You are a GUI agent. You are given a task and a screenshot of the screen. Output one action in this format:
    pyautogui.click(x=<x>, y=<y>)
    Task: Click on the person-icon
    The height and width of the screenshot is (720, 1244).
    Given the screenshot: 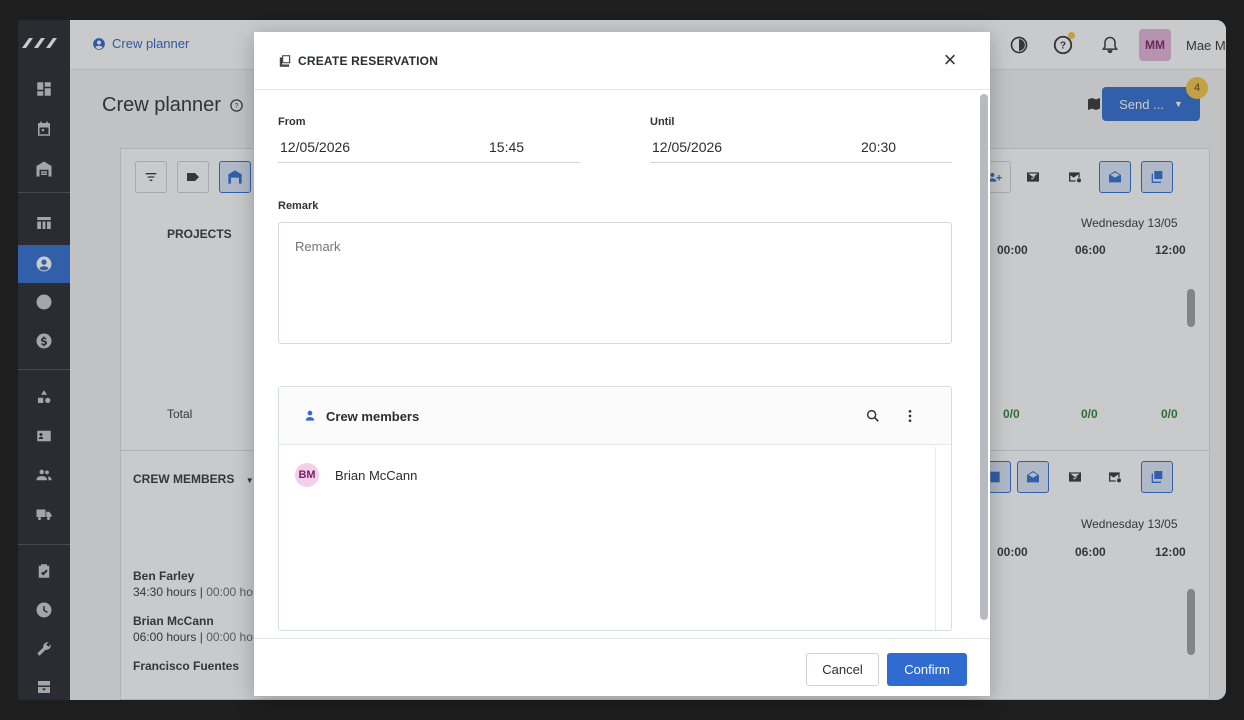 What is the action you would take?
    pyautogui.click(x=310, y=415)
    